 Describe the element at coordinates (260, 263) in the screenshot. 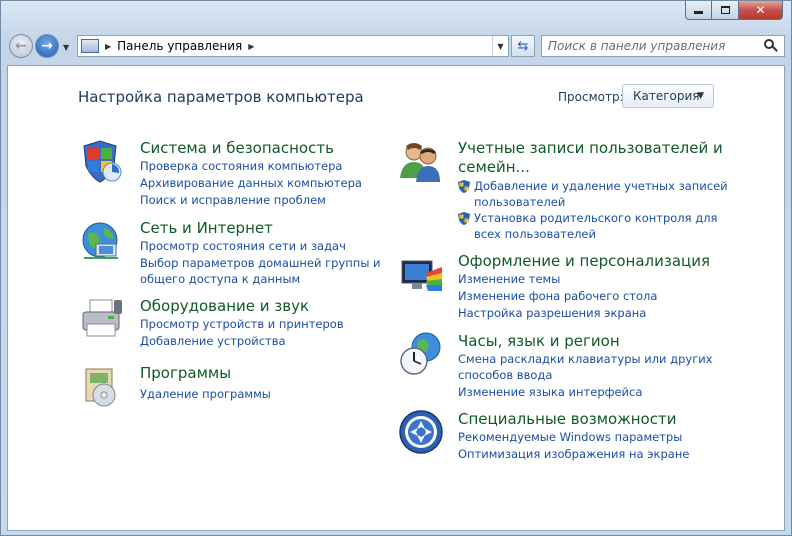

I see `category-link: Выбор параметров домашней группы и` at that location.